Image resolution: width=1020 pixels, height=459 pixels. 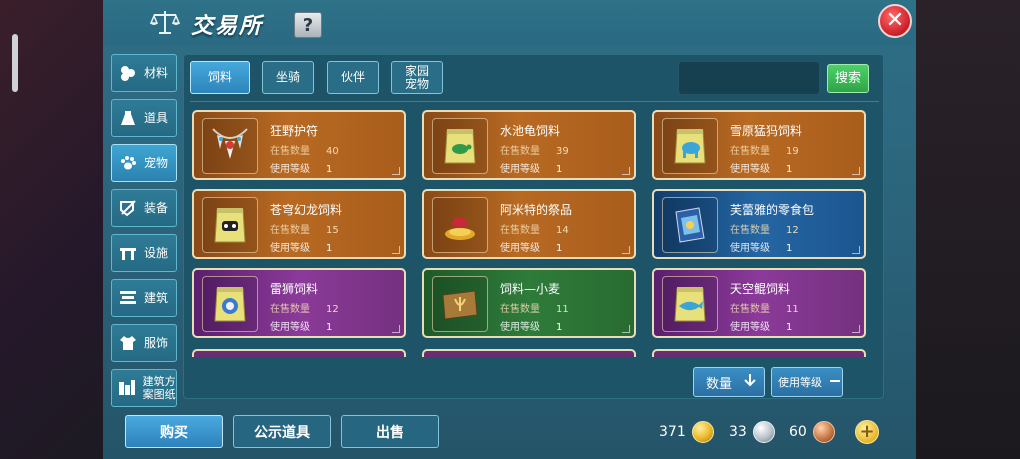 I want to click on tab-feed: 饲料, so click(x=220, y=77).